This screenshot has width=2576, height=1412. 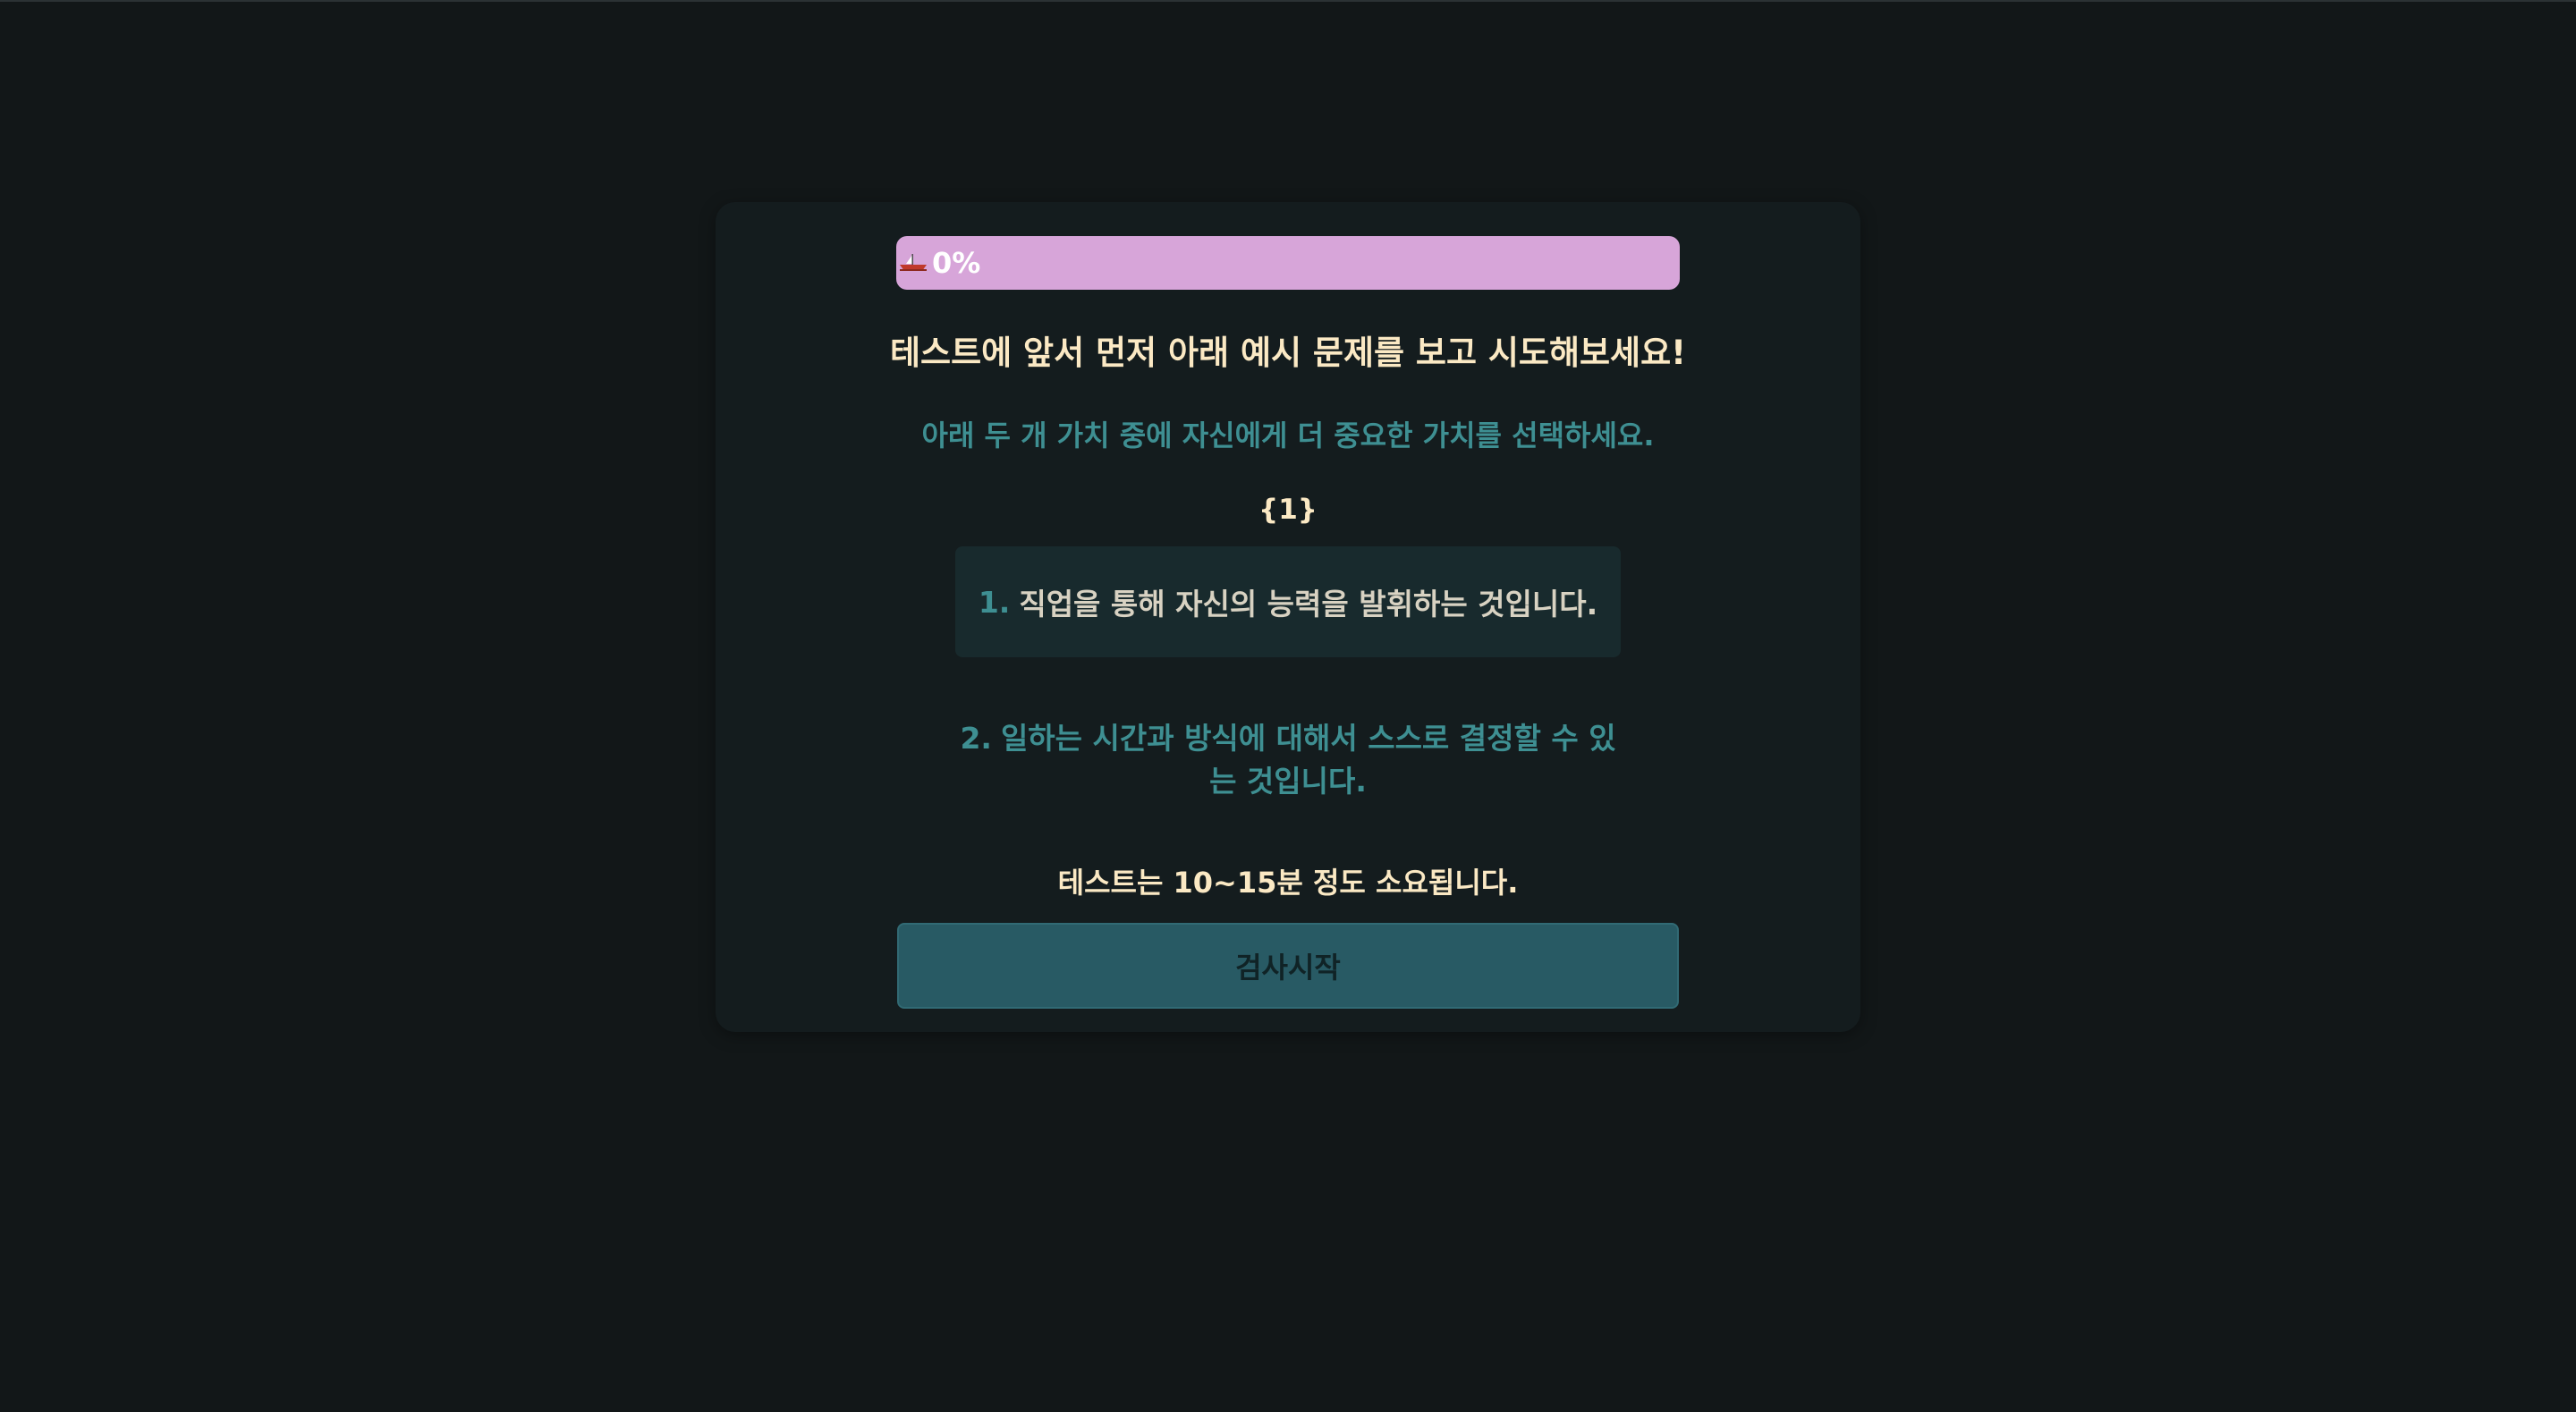 What do you see at coordinates (994, 602) in the screenshot?
I see `option-1-number: 1.` at bounding box center [994, 602].